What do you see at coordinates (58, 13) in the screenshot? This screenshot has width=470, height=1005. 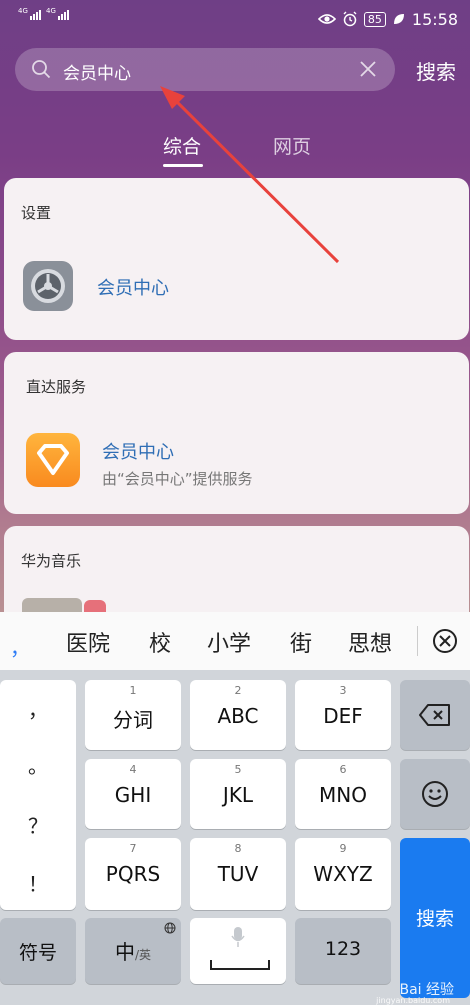 I see `sim2-signal-icon: 4G` at bounding box center [58, 13].